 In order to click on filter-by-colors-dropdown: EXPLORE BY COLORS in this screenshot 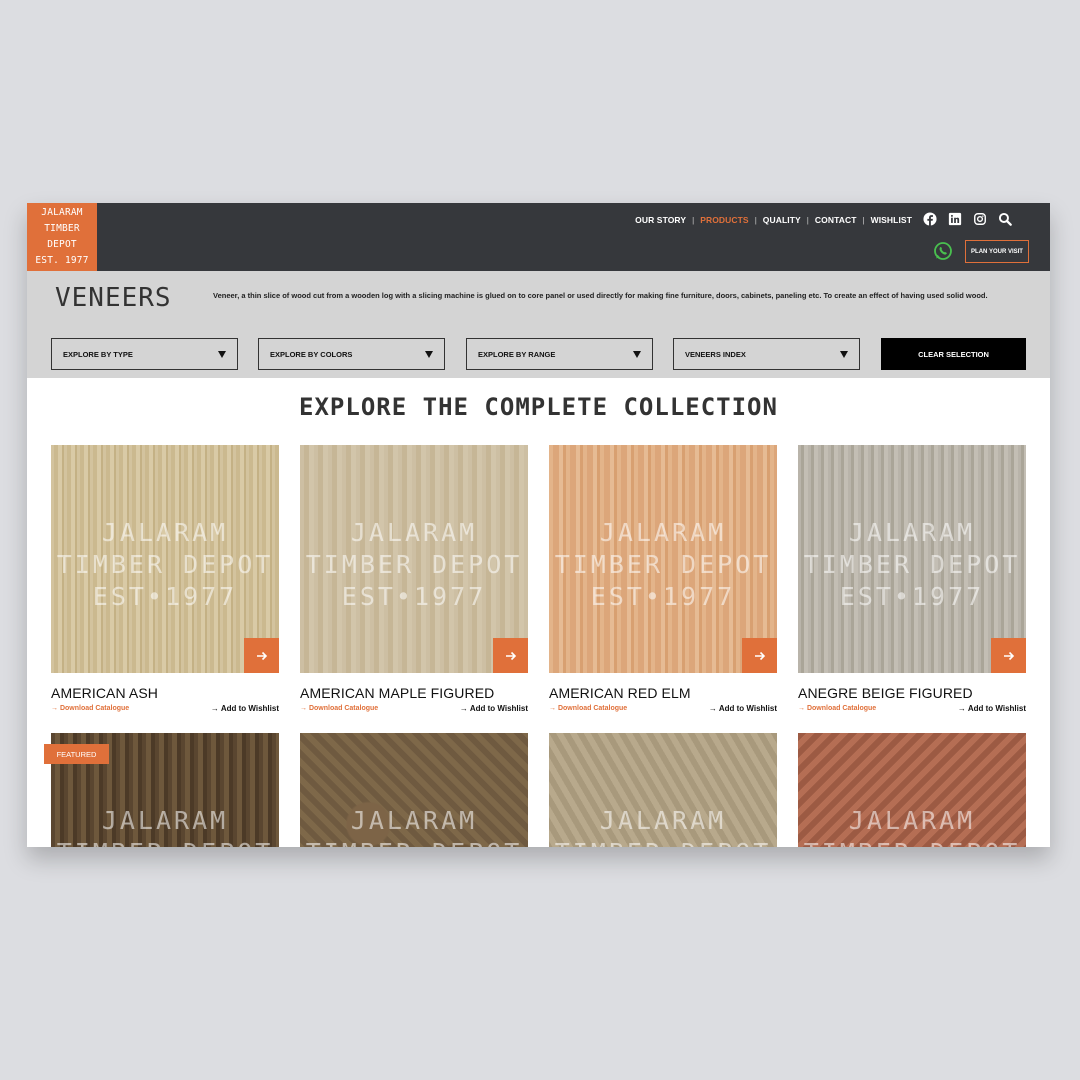, I will do `click(351, 354)`.